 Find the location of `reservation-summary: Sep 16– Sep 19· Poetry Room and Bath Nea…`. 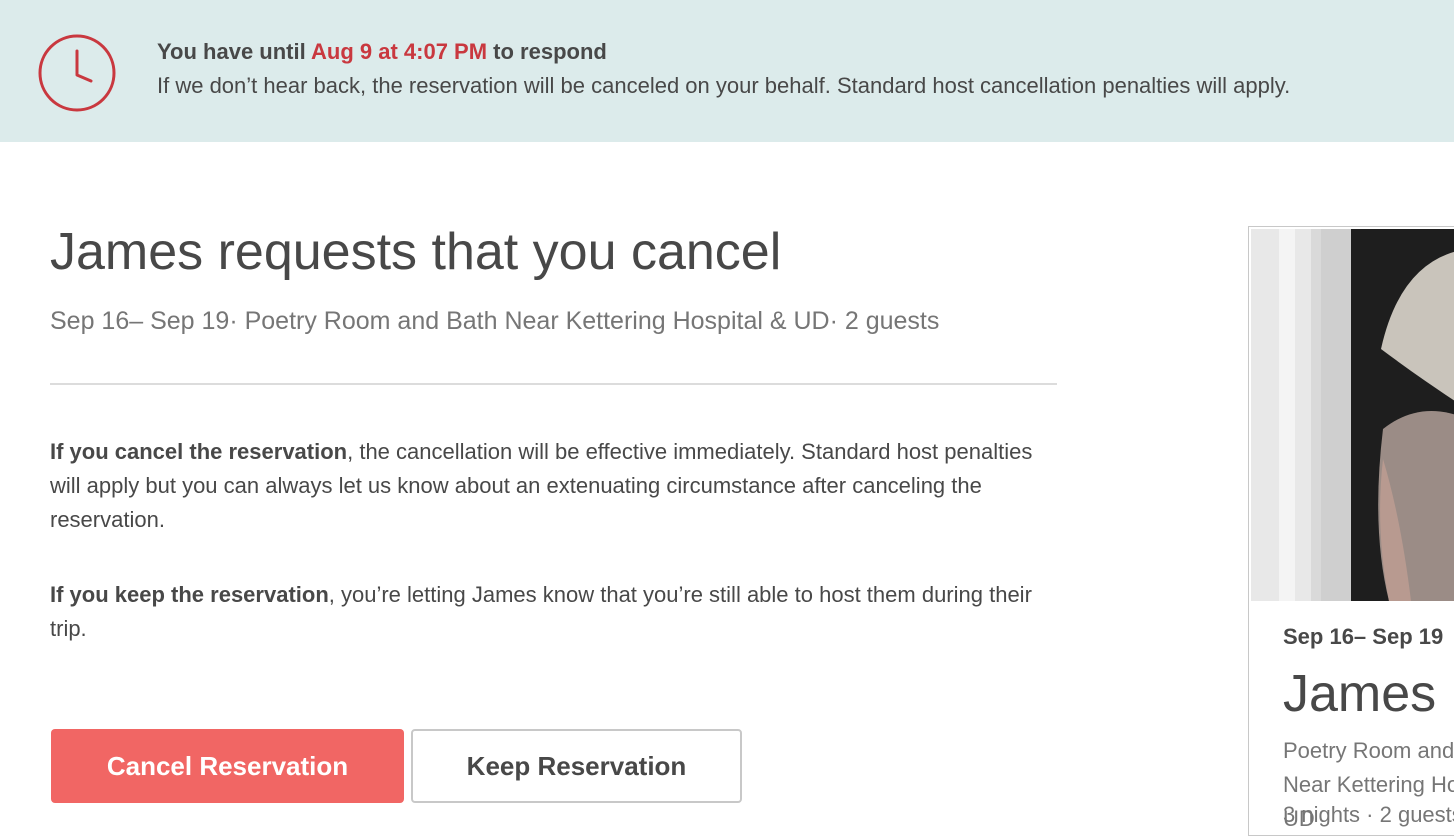

reservation-summary: Sep 16– Sep 19· Poetry Room and Bath Nea… is located at coordinates (495, 321).